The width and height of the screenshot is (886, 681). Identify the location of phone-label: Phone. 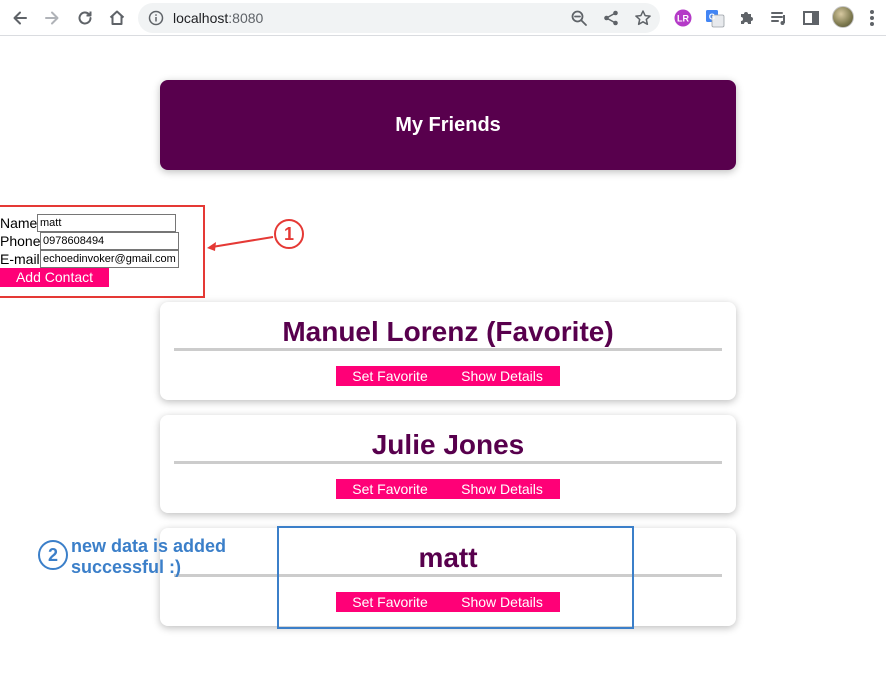
(20, 241).